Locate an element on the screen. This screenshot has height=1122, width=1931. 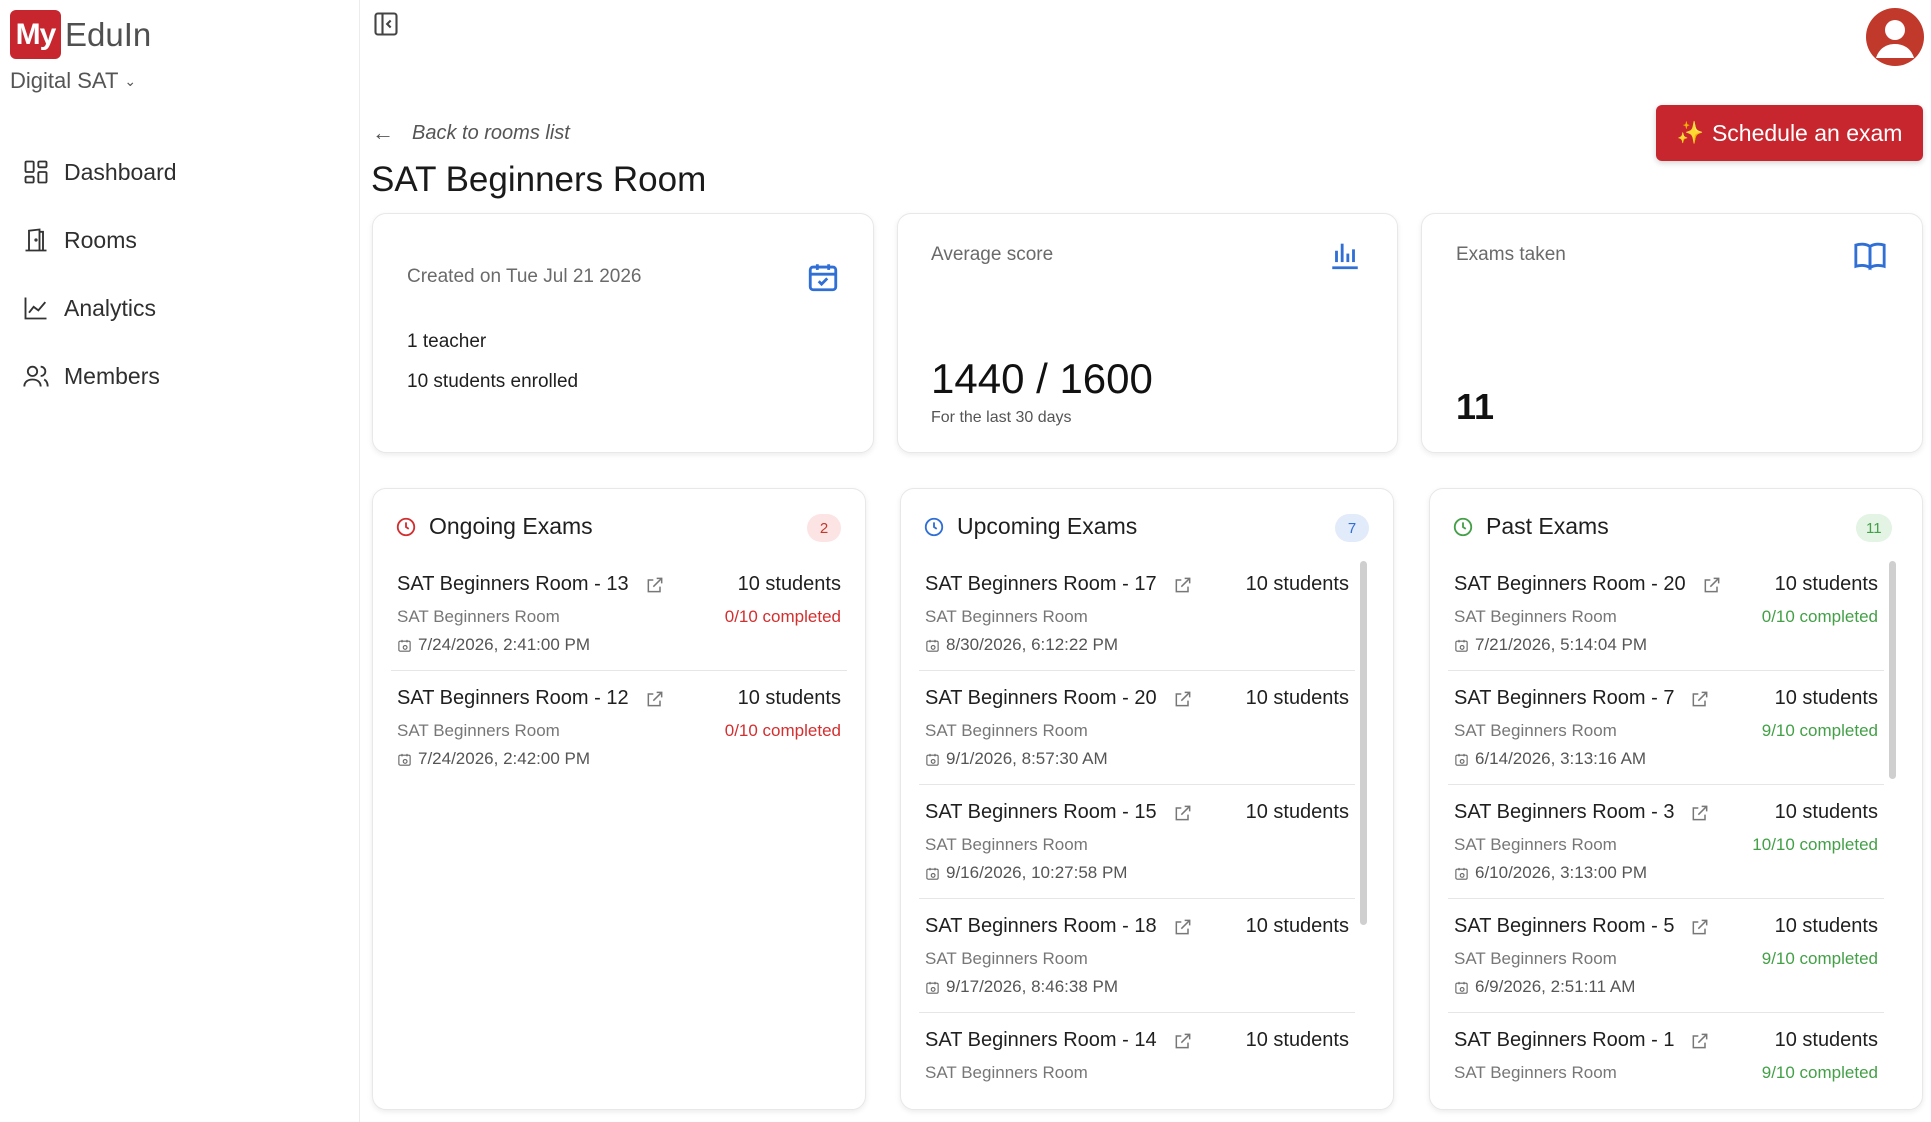
upcoming-scrollbar is located at coordinates (1363, 743).